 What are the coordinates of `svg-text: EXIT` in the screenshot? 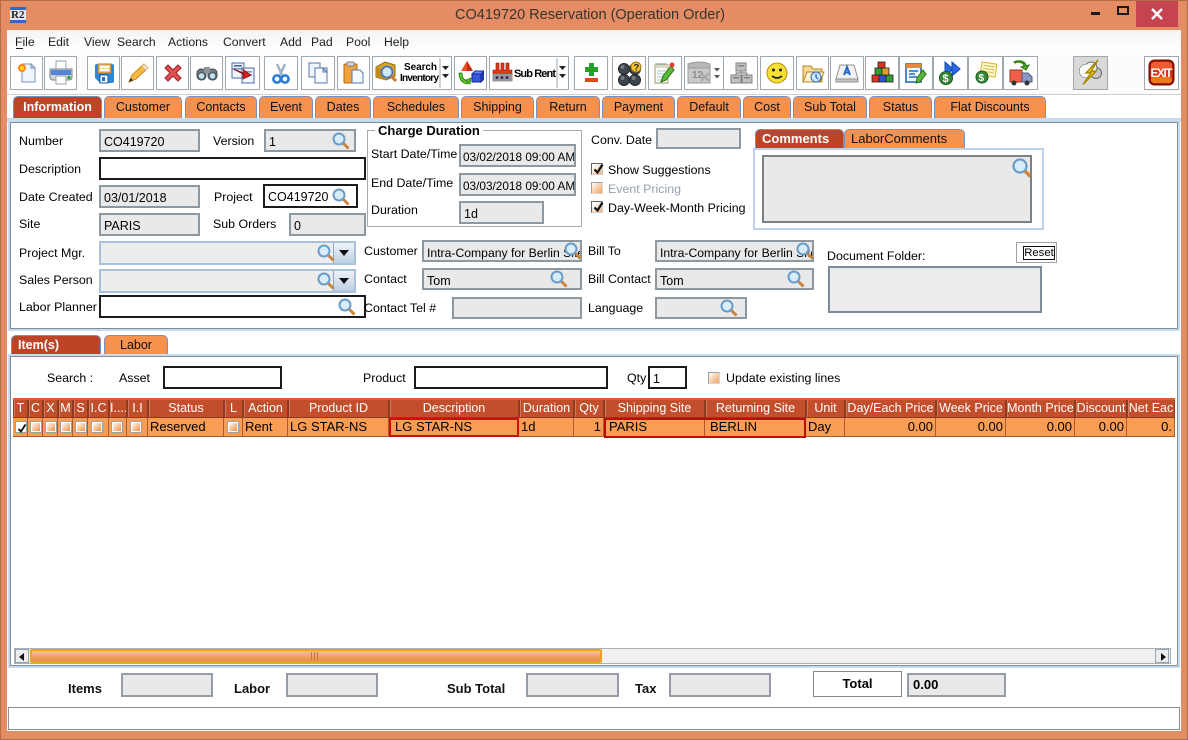 It's located at (1162, 74).